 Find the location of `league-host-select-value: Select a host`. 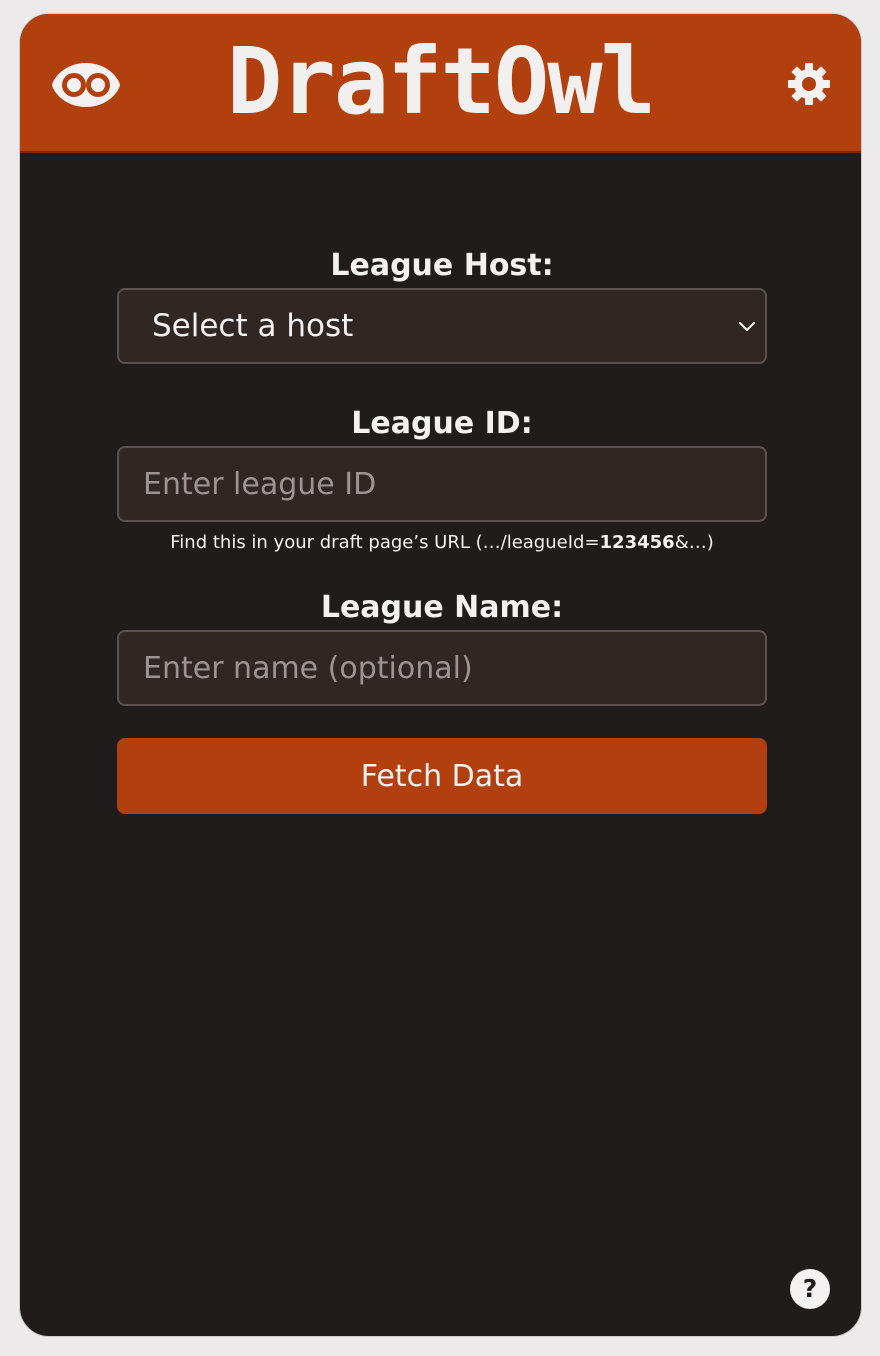

league-host-select-value: Select a host is located at coordinates (253, 326).